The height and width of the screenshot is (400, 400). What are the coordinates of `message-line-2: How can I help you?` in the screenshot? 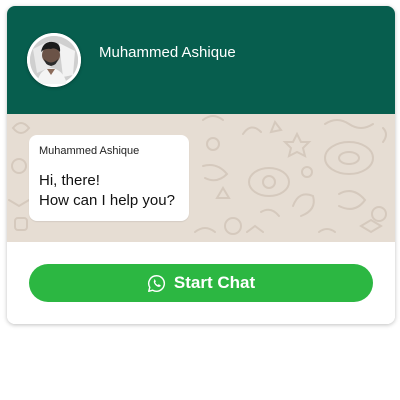 It's located at (107, 200).